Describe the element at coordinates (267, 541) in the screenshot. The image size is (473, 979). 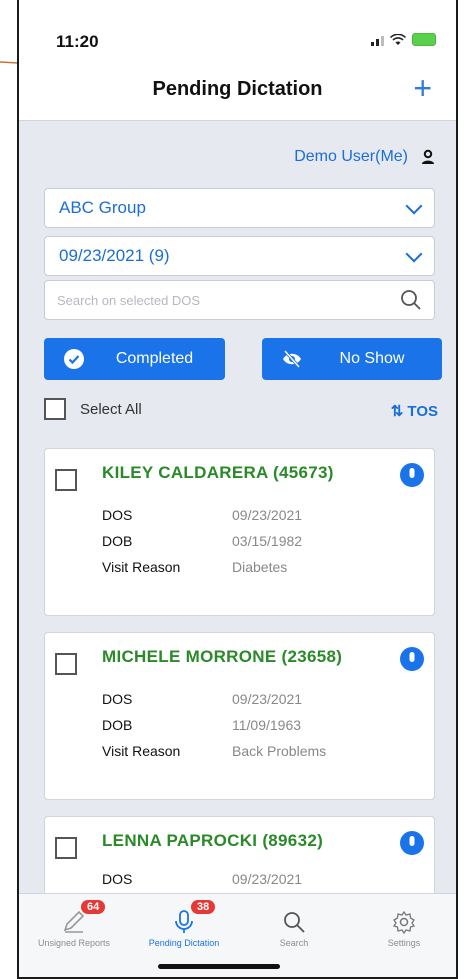
I see `dob-value: 03/15/1982` at that location.